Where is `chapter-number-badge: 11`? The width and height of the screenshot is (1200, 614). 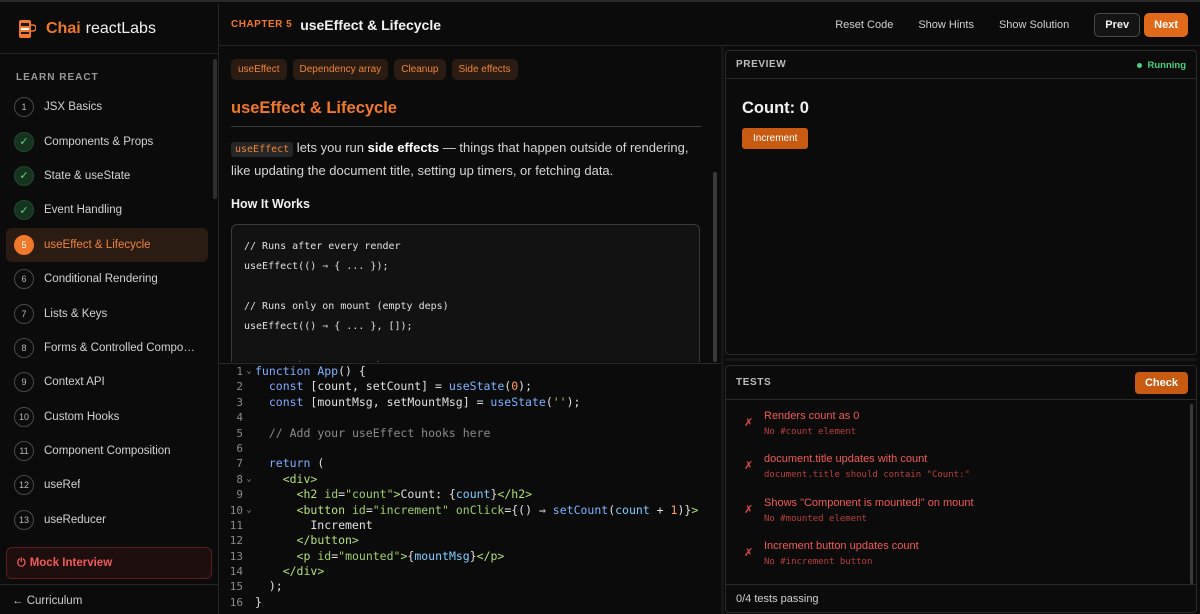
chapter-number-badge: 11 is located at coordinates (24, 451).